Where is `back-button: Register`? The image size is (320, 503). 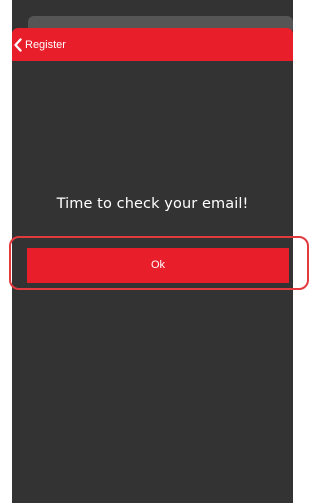
back-button: Register is located at coordinates (39, 44).